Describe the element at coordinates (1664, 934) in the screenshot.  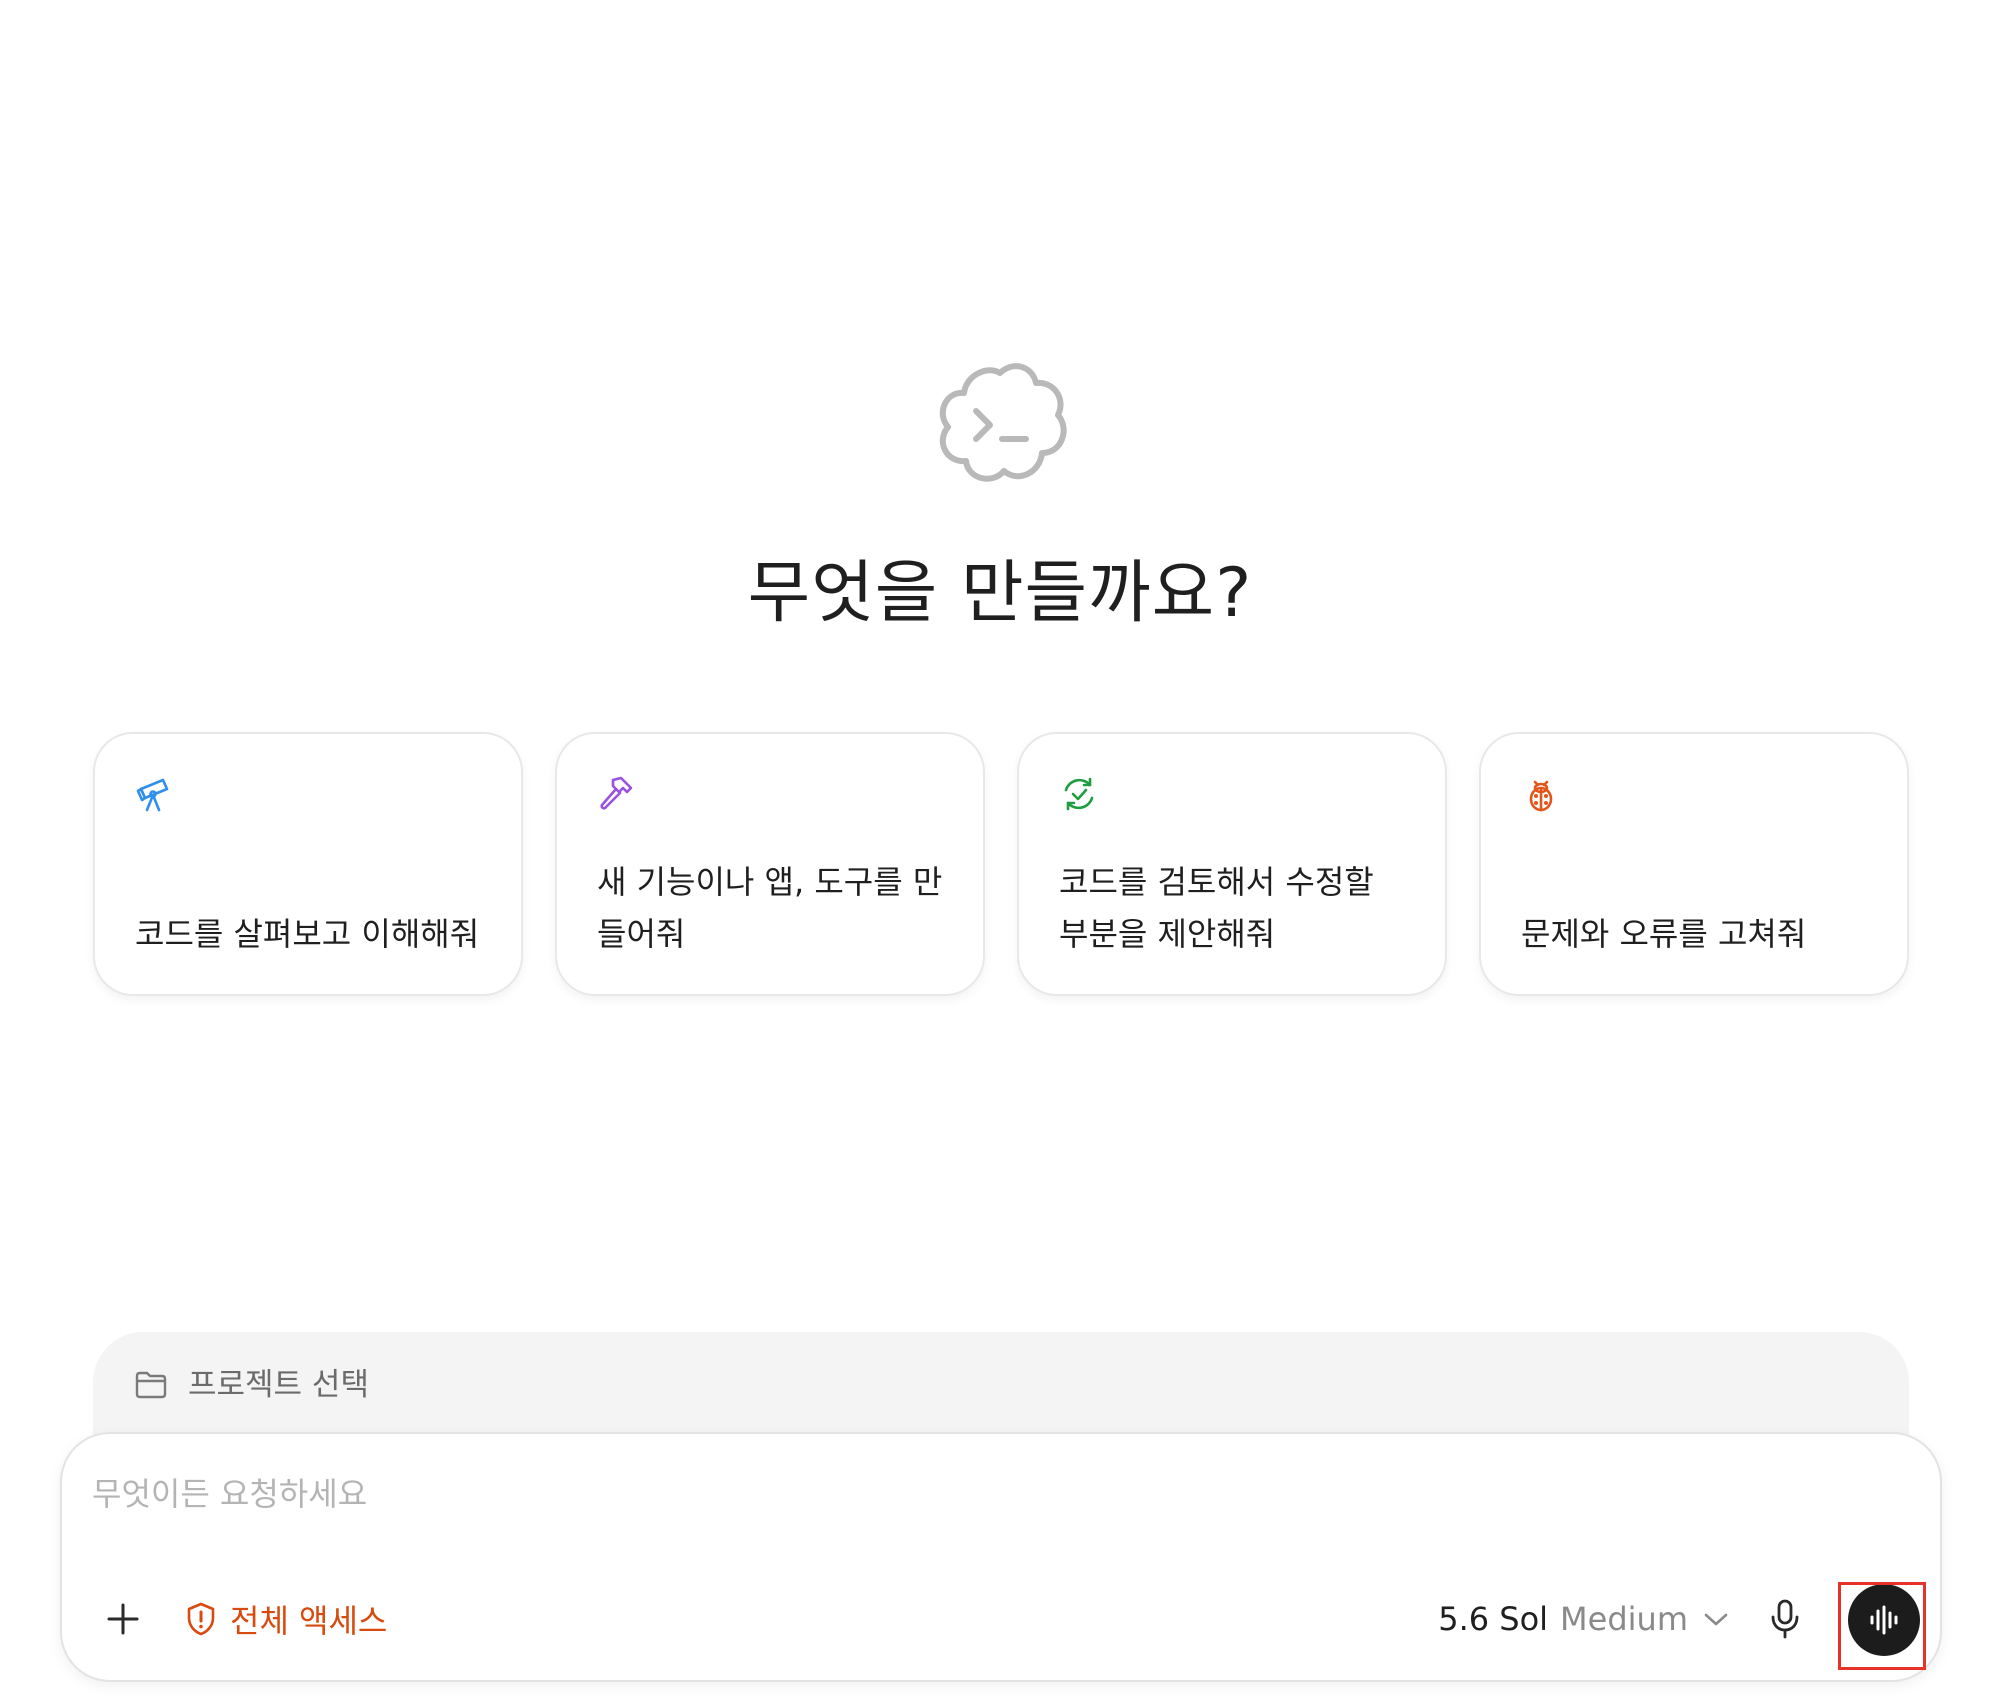
I see `suggestion-card-text: 문제와 오류를 고쳐줘` at that location.